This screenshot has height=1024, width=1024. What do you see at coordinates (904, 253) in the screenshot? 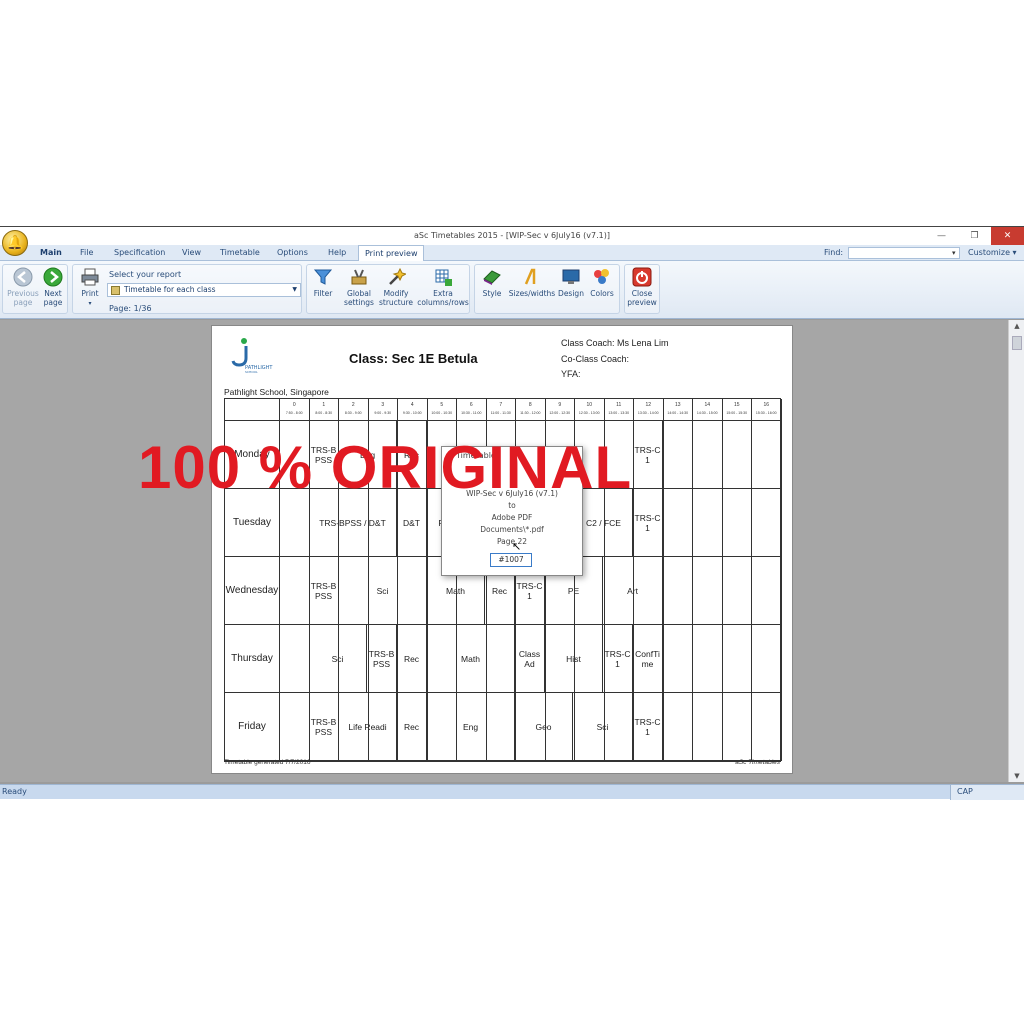
I see `find-input` at bounding box center [904, 253].